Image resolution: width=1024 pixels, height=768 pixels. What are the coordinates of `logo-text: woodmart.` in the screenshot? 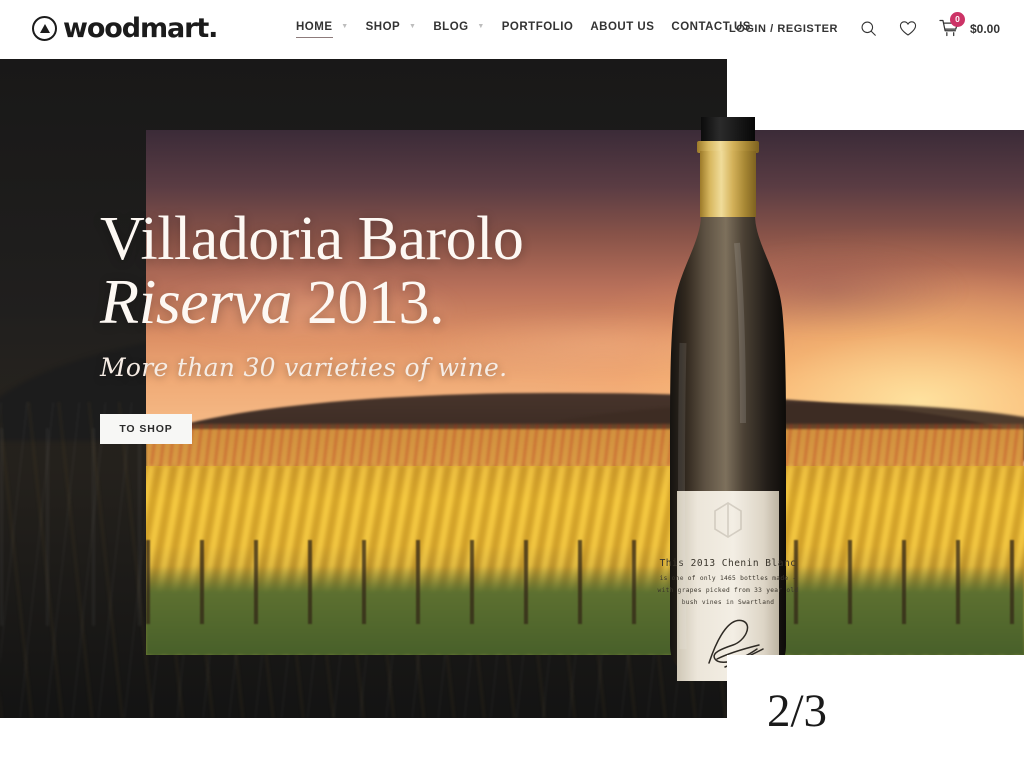 It's located at (140, 28).